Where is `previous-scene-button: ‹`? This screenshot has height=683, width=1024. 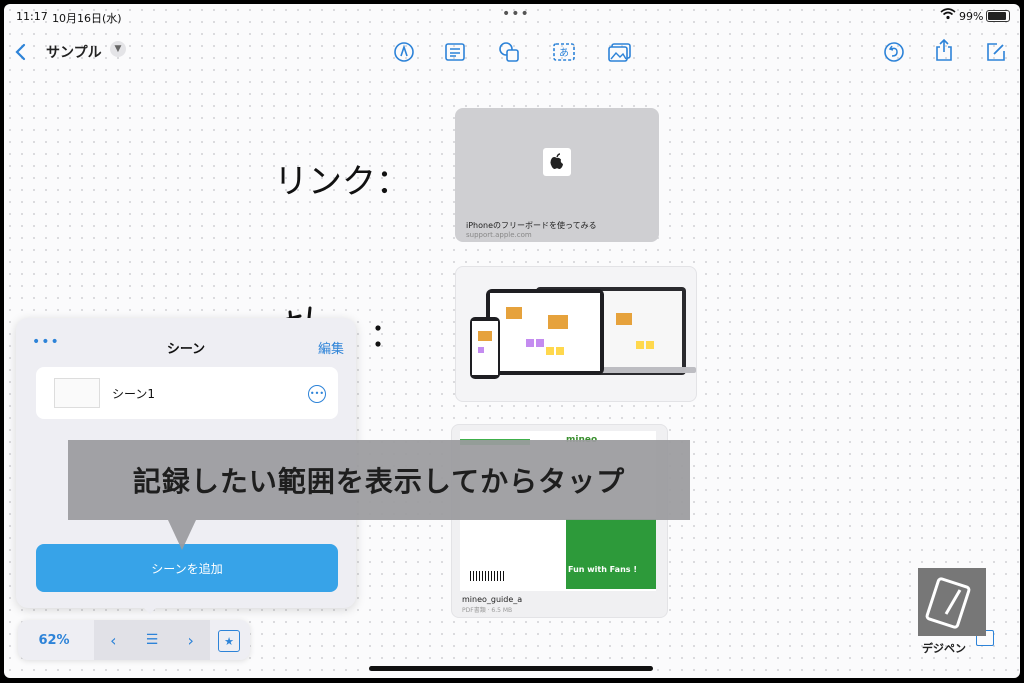
previous-scene-button: ‹ is located at coordinates (113, 640).